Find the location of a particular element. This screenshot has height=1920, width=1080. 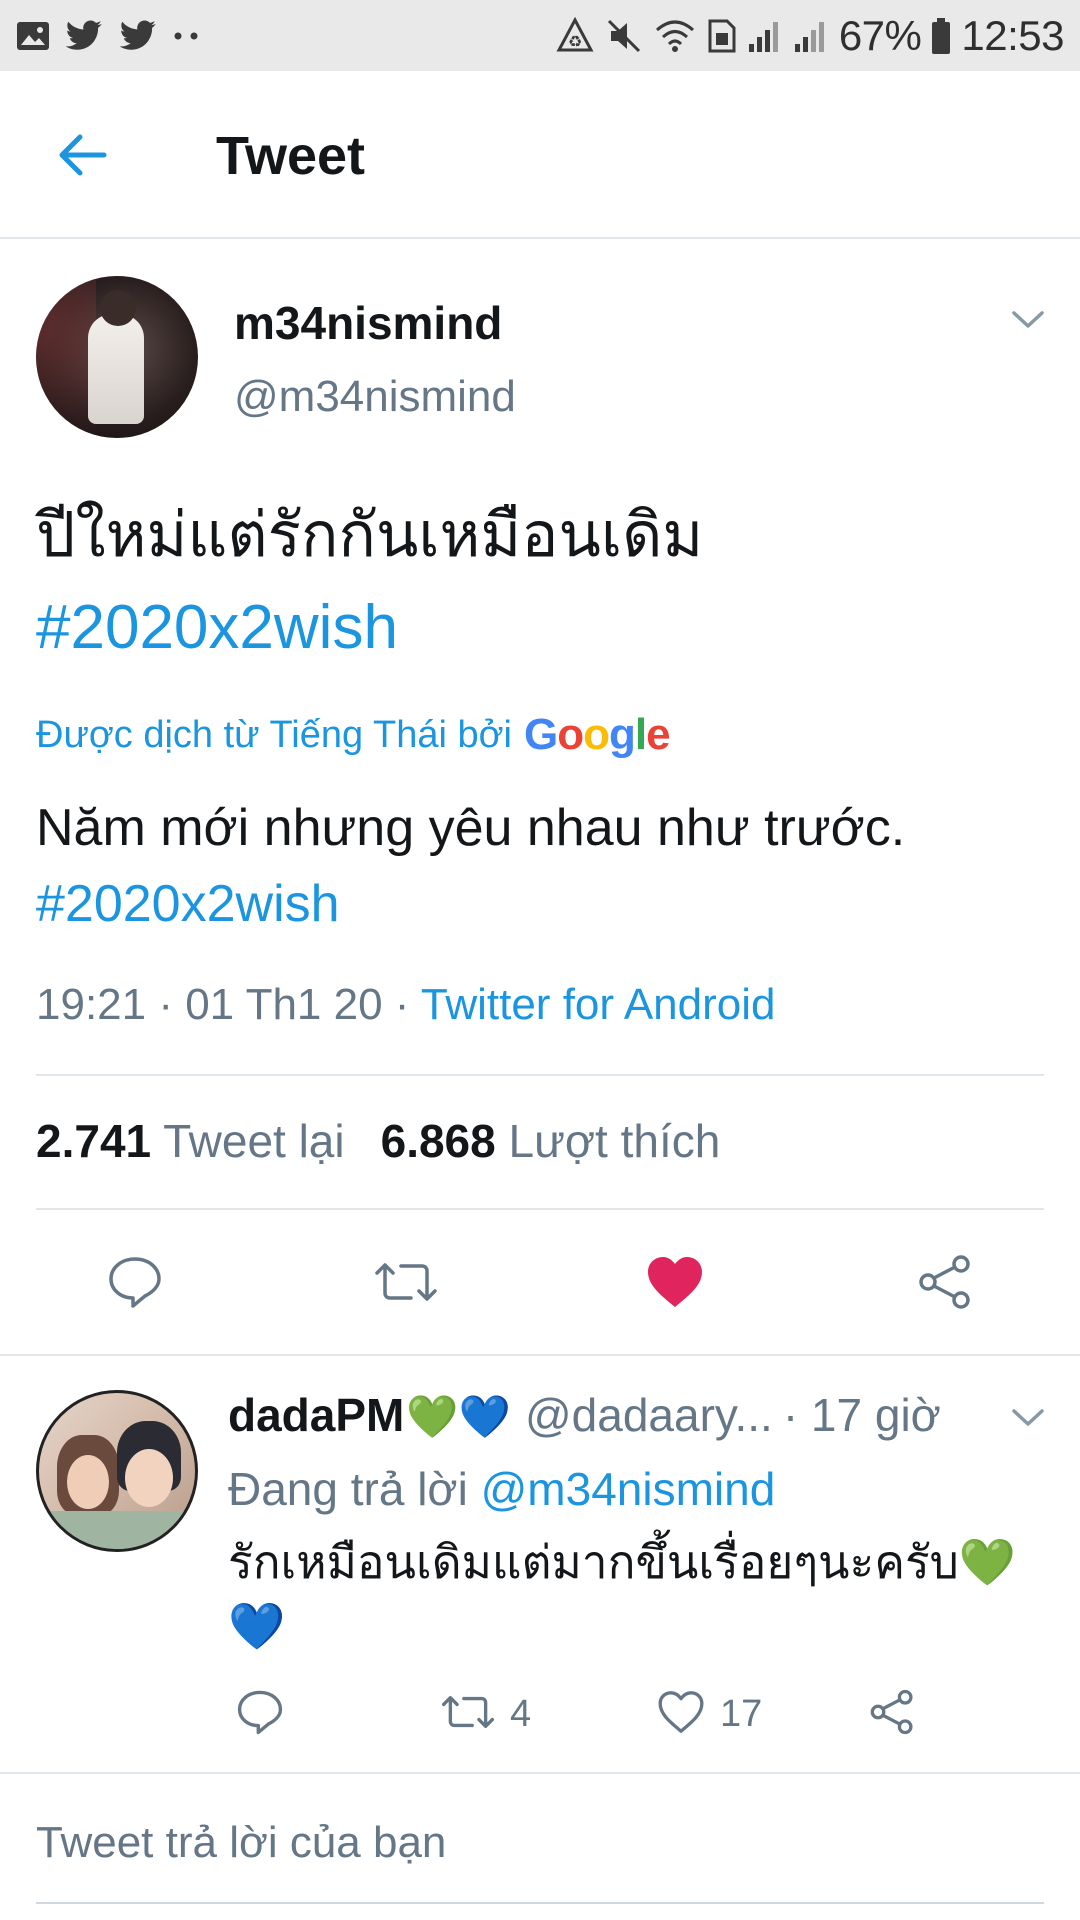

reply-name-emoji: 💚💙 is located at coordinates (458, 1416).